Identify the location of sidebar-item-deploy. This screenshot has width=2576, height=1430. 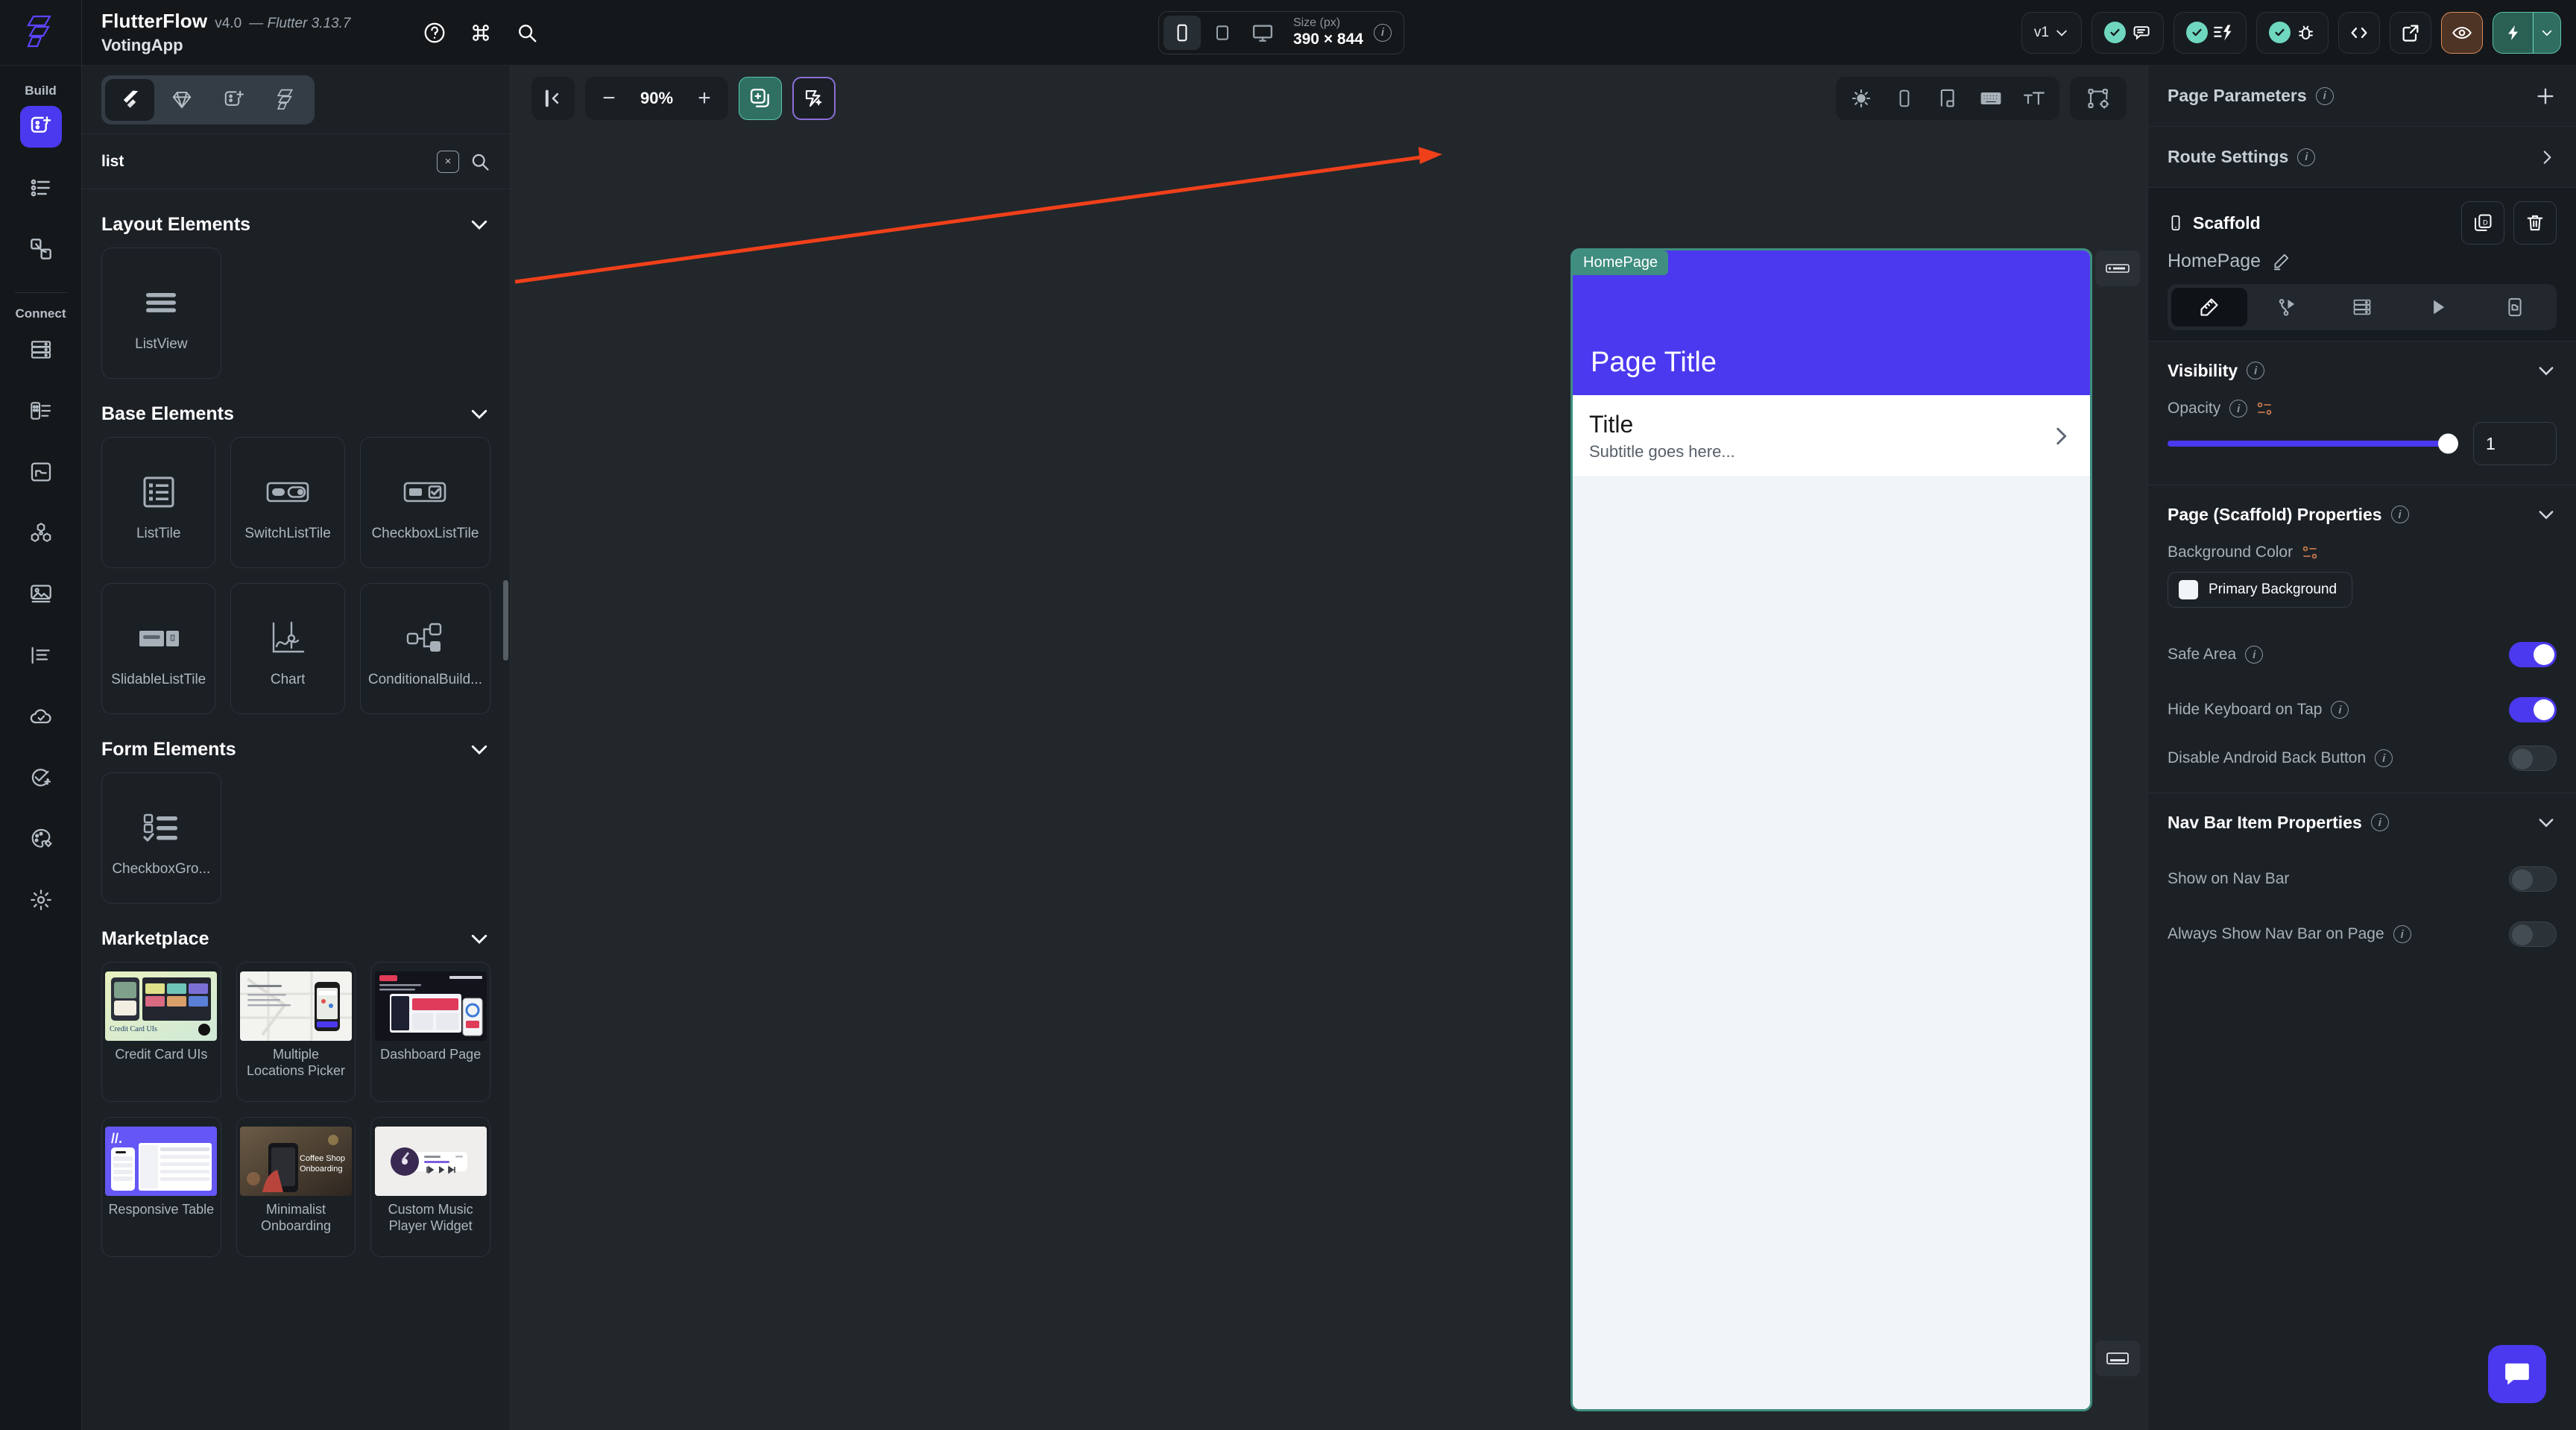
(41, 716).